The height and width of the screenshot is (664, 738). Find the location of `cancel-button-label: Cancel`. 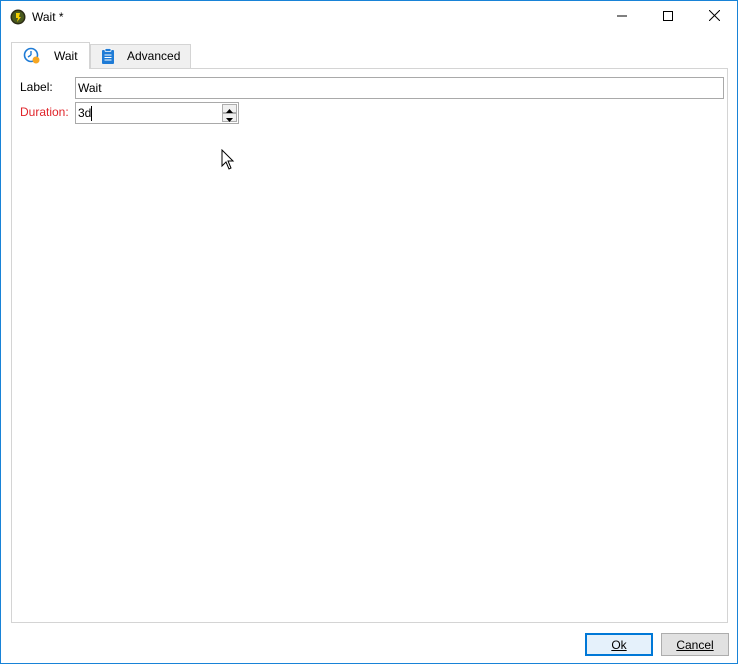

cancel-button-label: Cancel is located at coordinates (695, 644).